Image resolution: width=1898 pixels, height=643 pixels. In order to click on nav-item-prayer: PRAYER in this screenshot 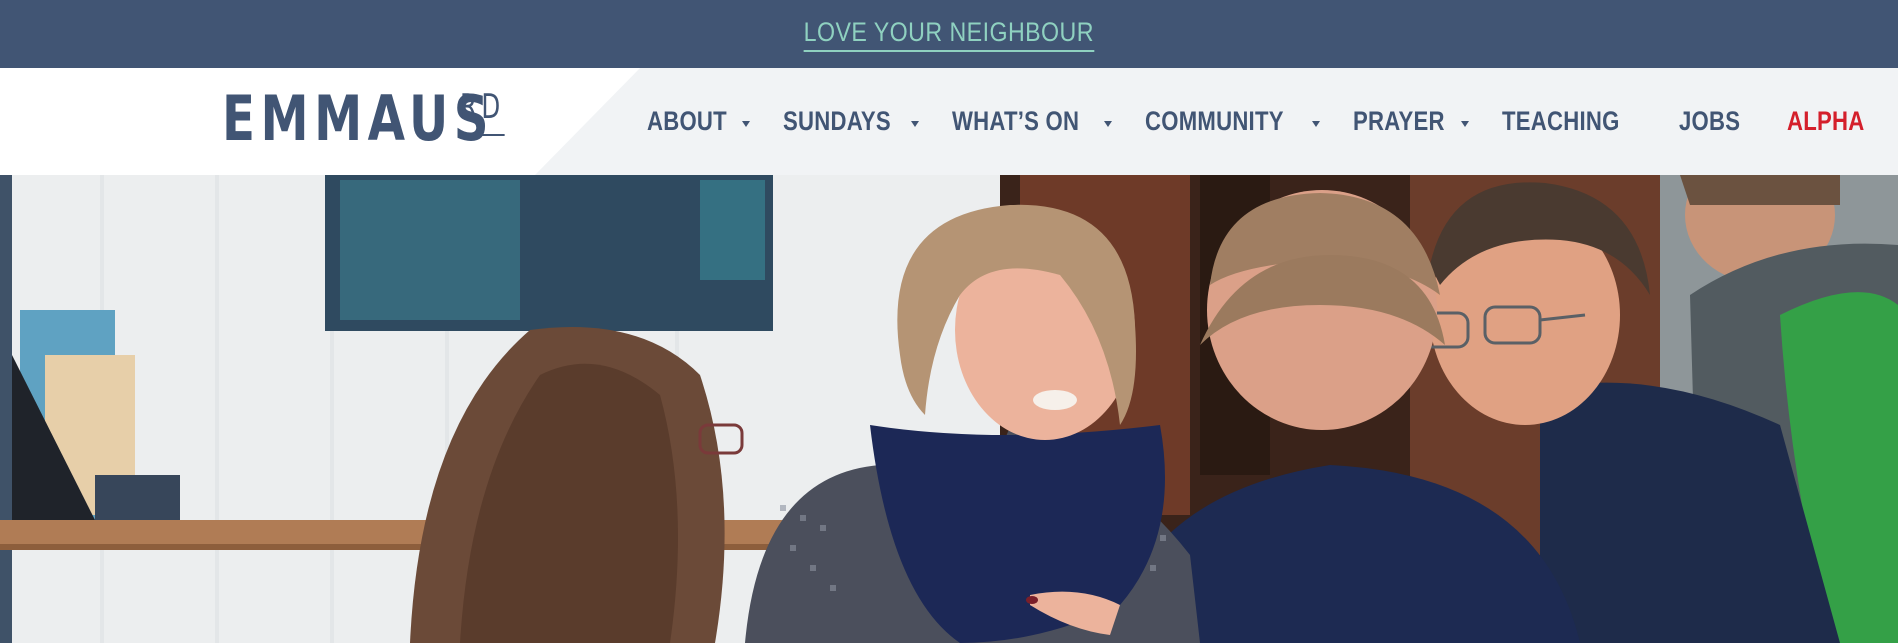, I will do `click(1411, 121)`.